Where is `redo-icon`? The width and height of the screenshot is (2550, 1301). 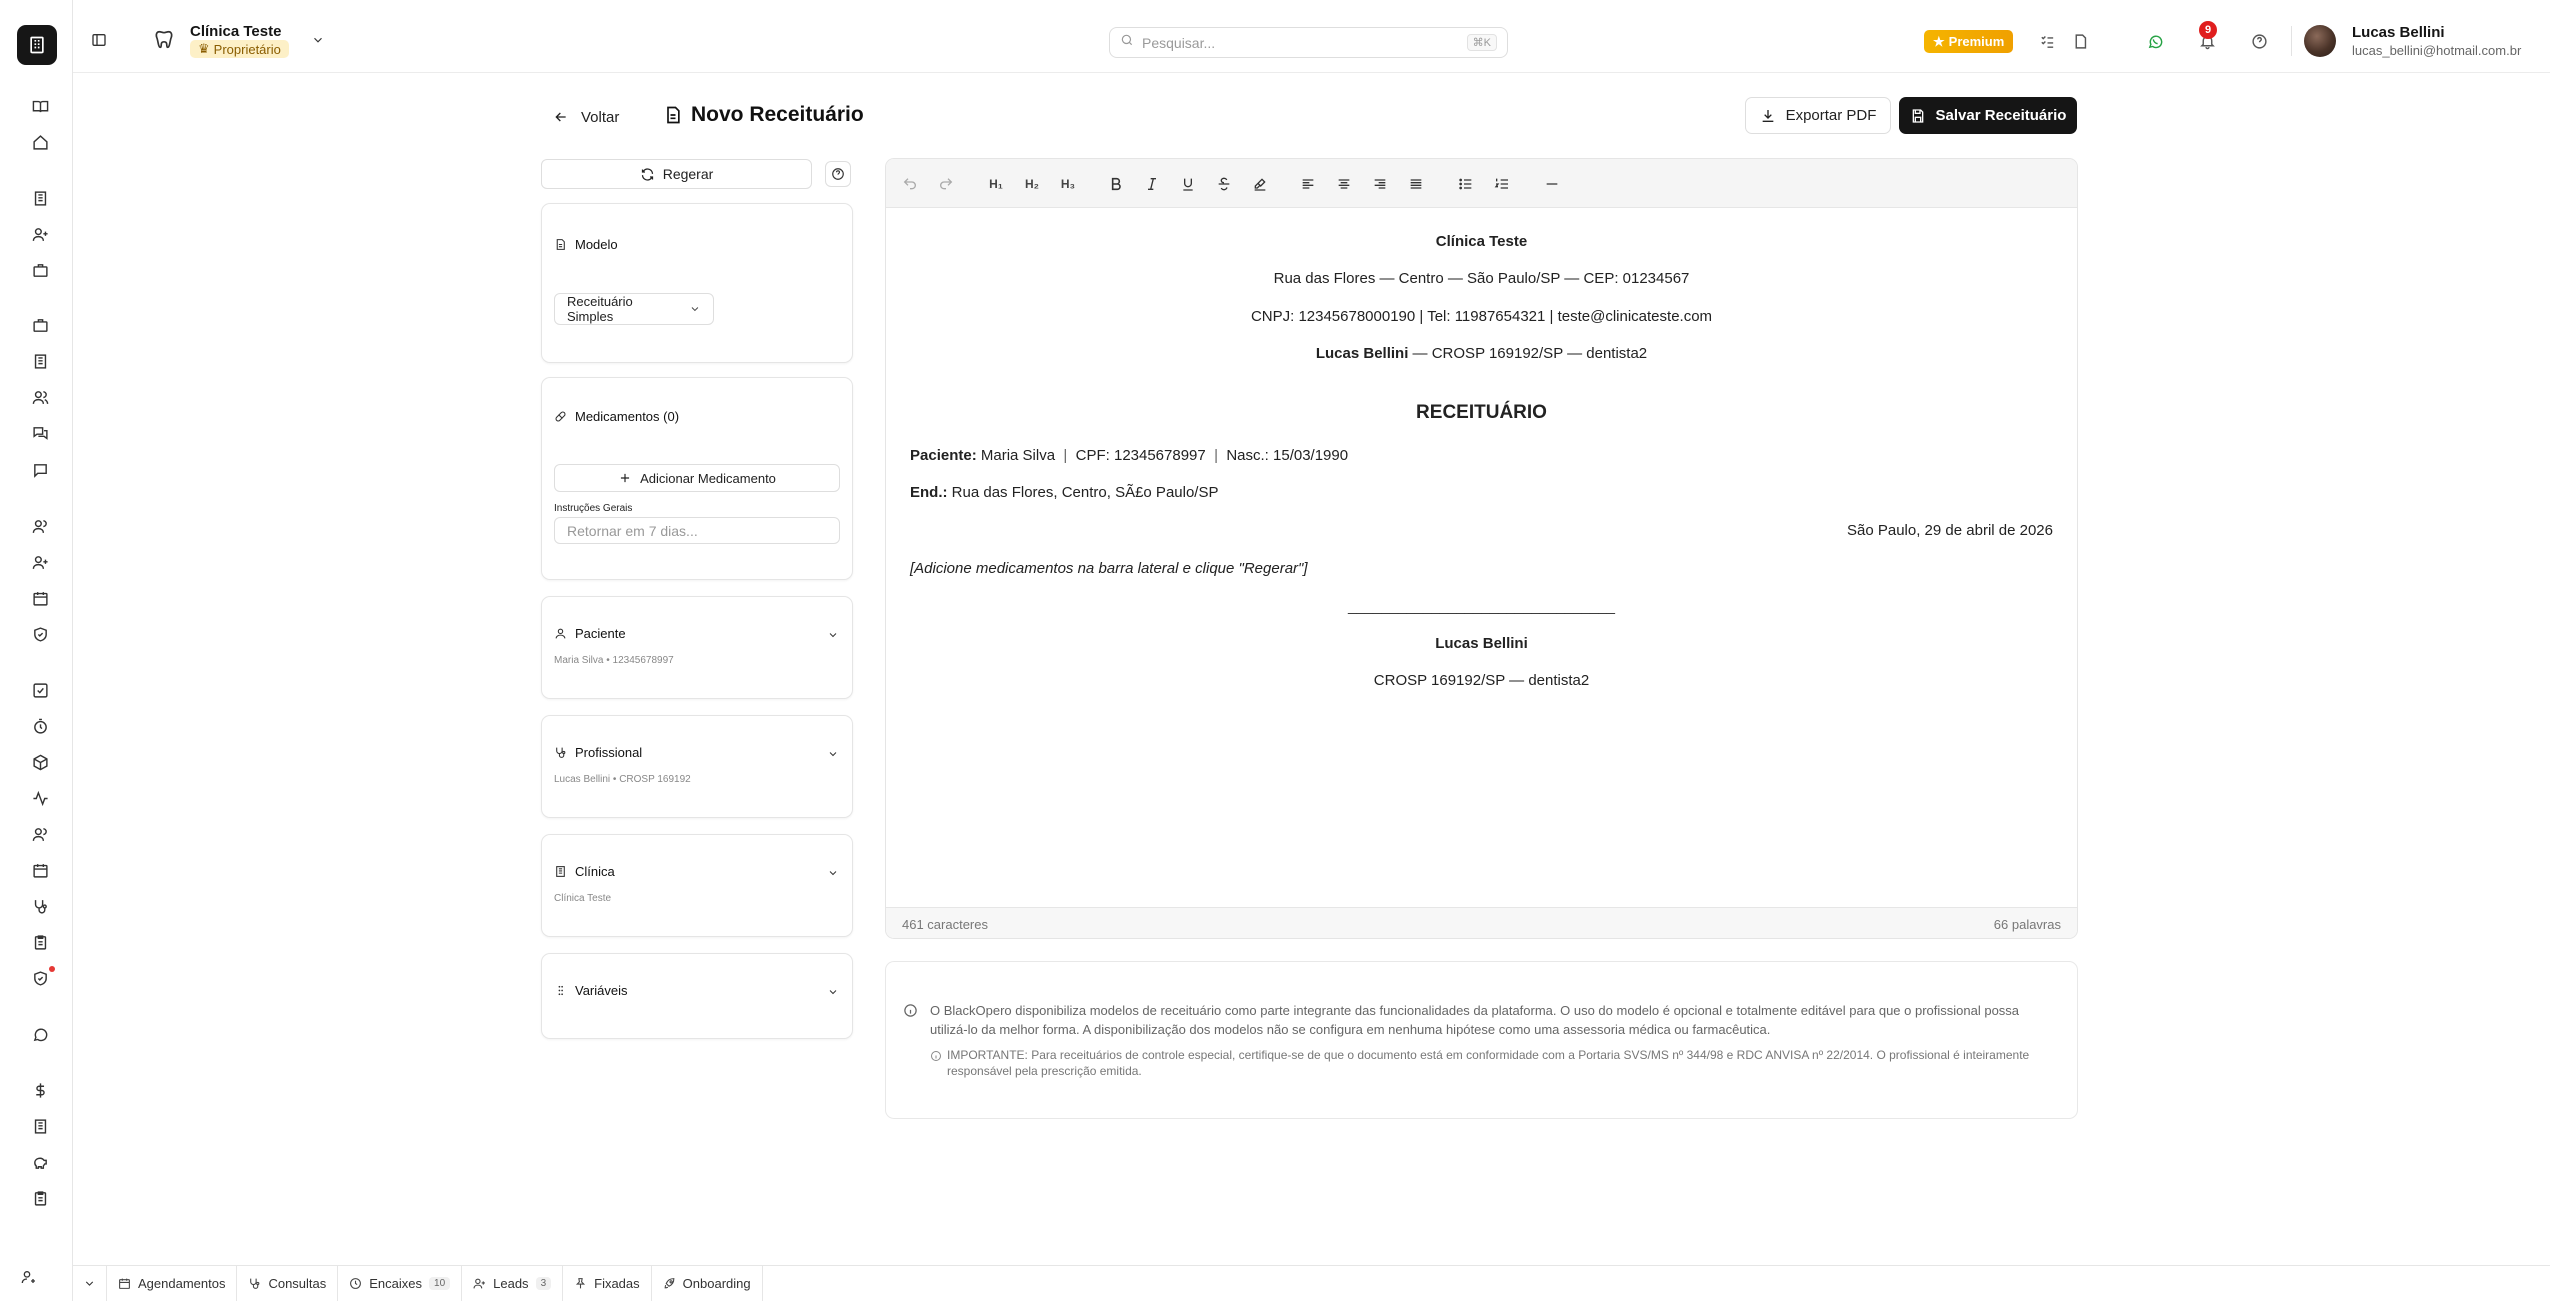
redo-icon is located at coordinates (946, 184).